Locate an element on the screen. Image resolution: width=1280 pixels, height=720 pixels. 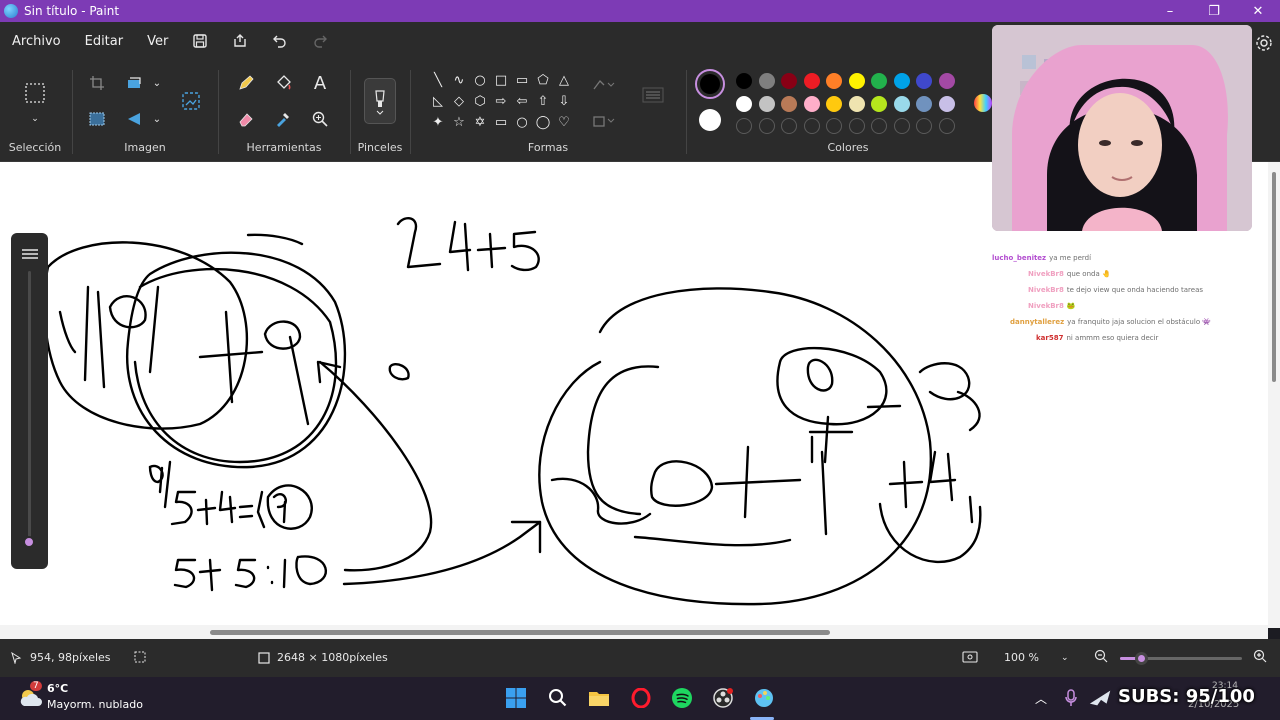
select-all-icon is located at coordinates (97, 119).